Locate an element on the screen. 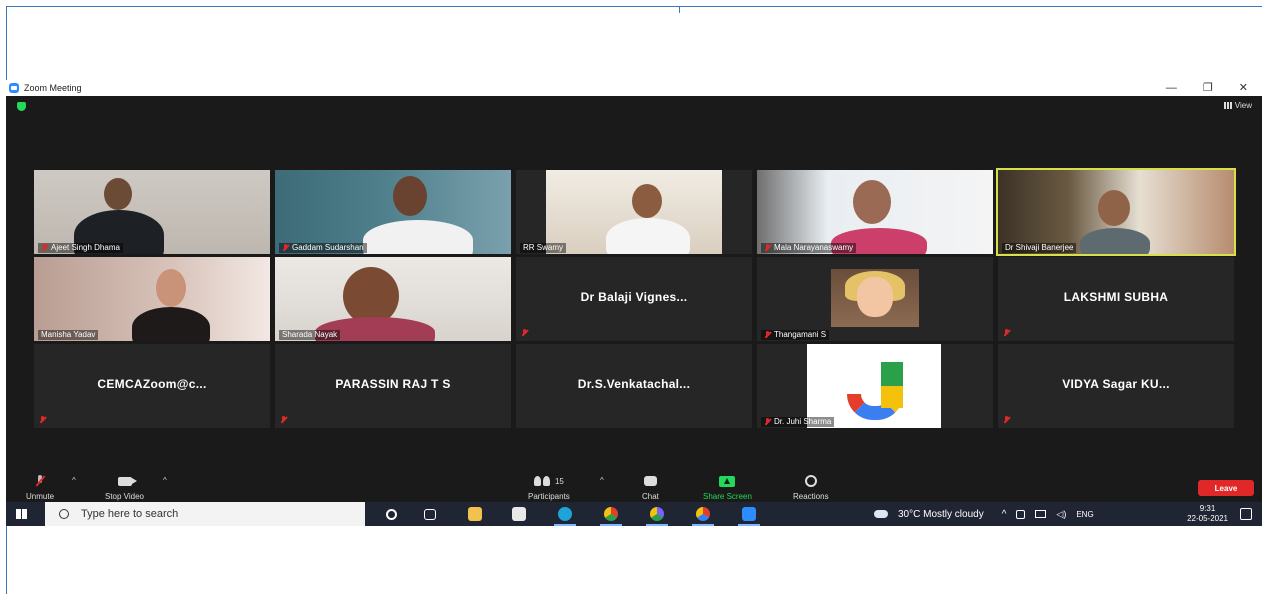  participant-name: Dr. Juhi Sharma is located at coordinates (803, 421).